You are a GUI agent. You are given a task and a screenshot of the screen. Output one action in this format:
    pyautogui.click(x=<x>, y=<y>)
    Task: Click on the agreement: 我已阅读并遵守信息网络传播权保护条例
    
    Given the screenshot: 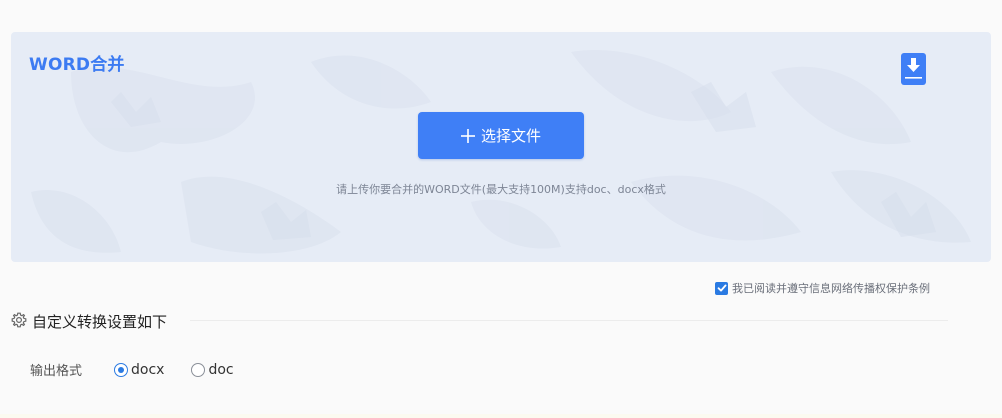 What is the action you would take?
    pyautogui.click(x=822, y=288)
    